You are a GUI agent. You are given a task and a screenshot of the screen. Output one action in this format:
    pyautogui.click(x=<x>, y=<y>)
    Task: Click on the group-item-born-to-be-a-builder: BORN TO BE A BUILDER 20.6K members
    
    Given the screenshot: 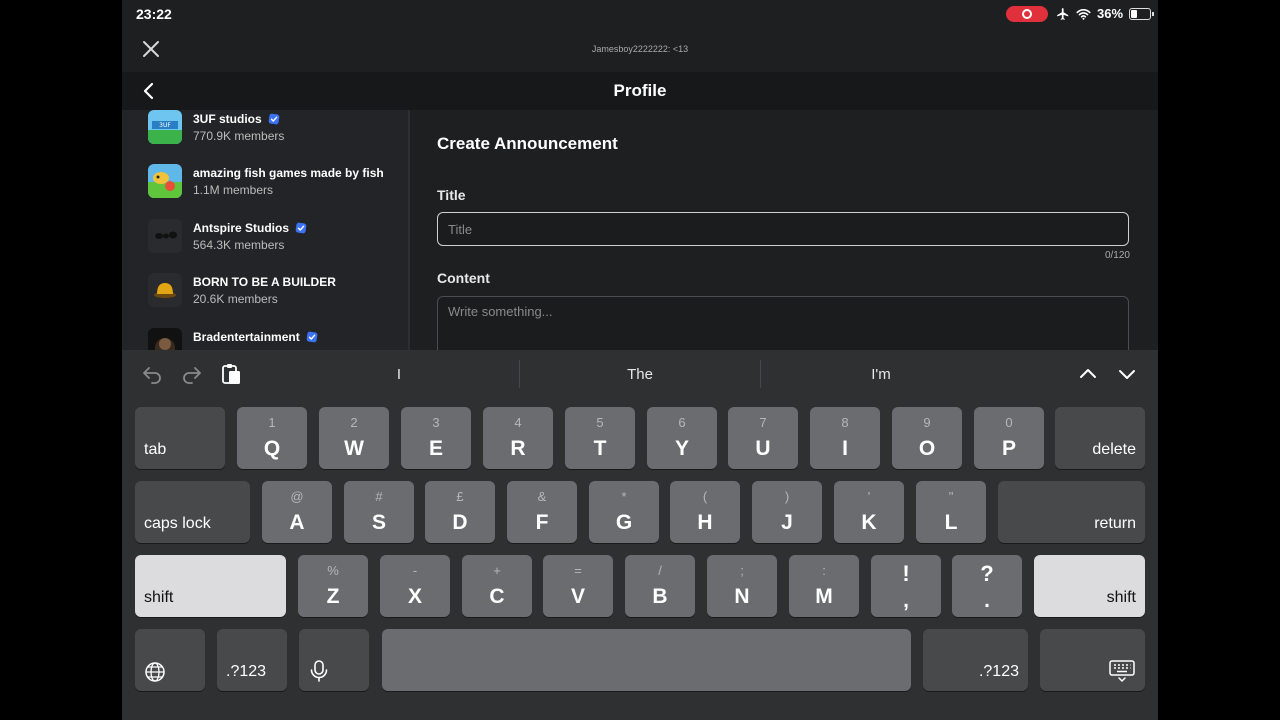 What is the action you would take?
    pyautogui.click(x=273, y=295)
    